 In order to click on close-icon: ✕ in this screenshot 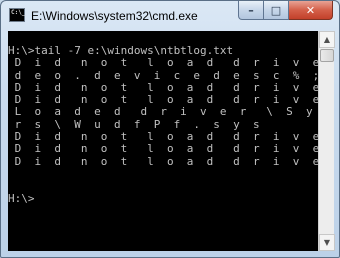, I will do `click(310, 10)`.